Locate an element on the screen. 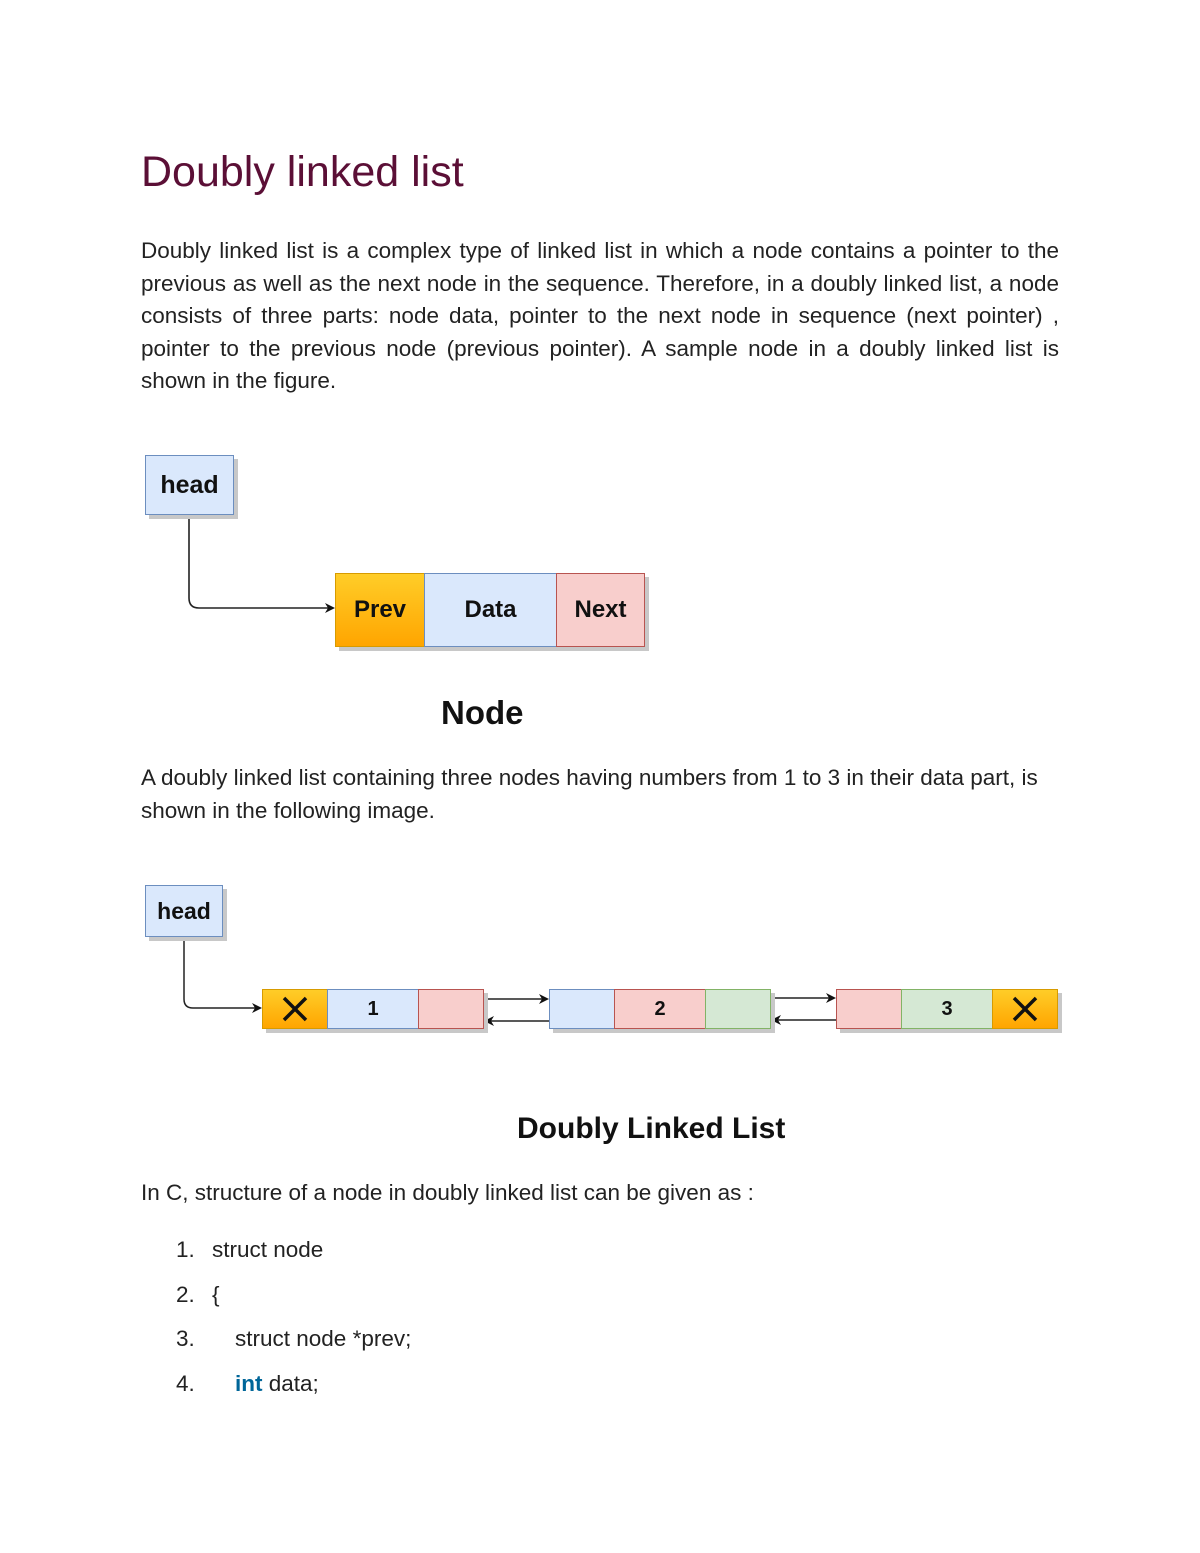 The width and height of the screenshot is (1200, 1553). line-number: 2. is located at coordinates (185, 1294).